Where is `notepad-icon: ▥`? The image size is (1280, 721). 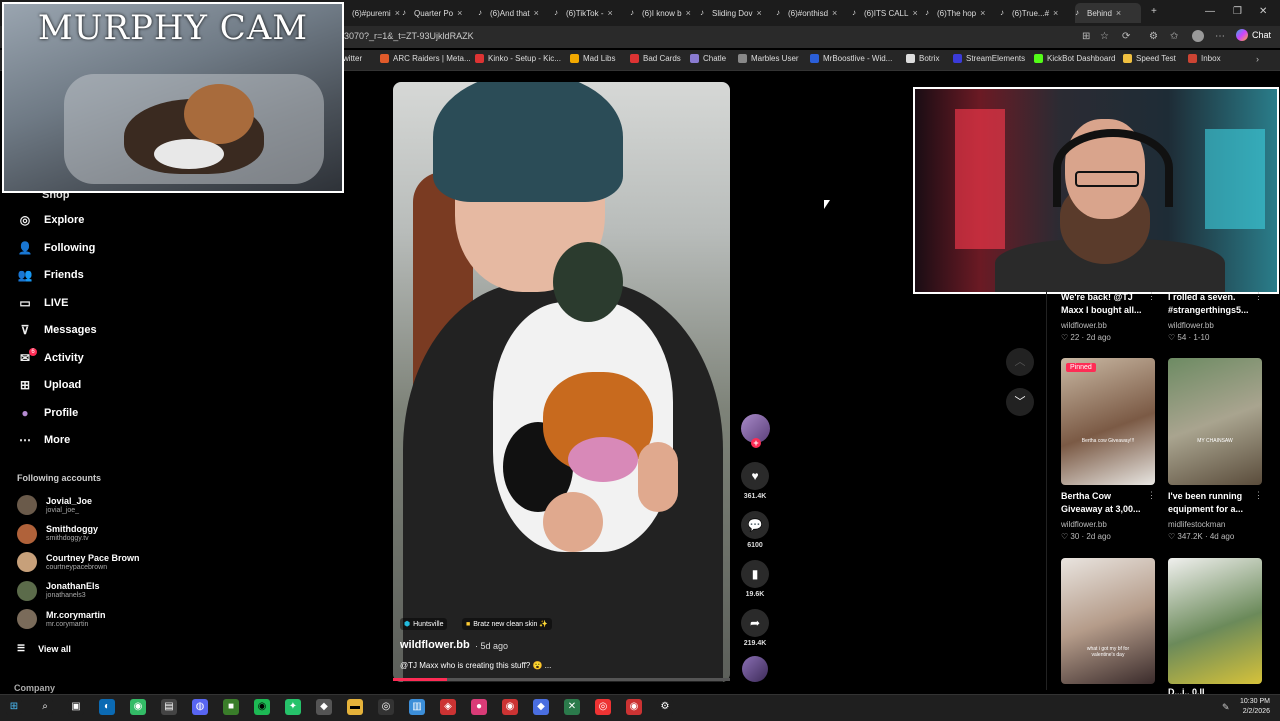 notepad-icon: ▥ is located at coordinates (417, 707).